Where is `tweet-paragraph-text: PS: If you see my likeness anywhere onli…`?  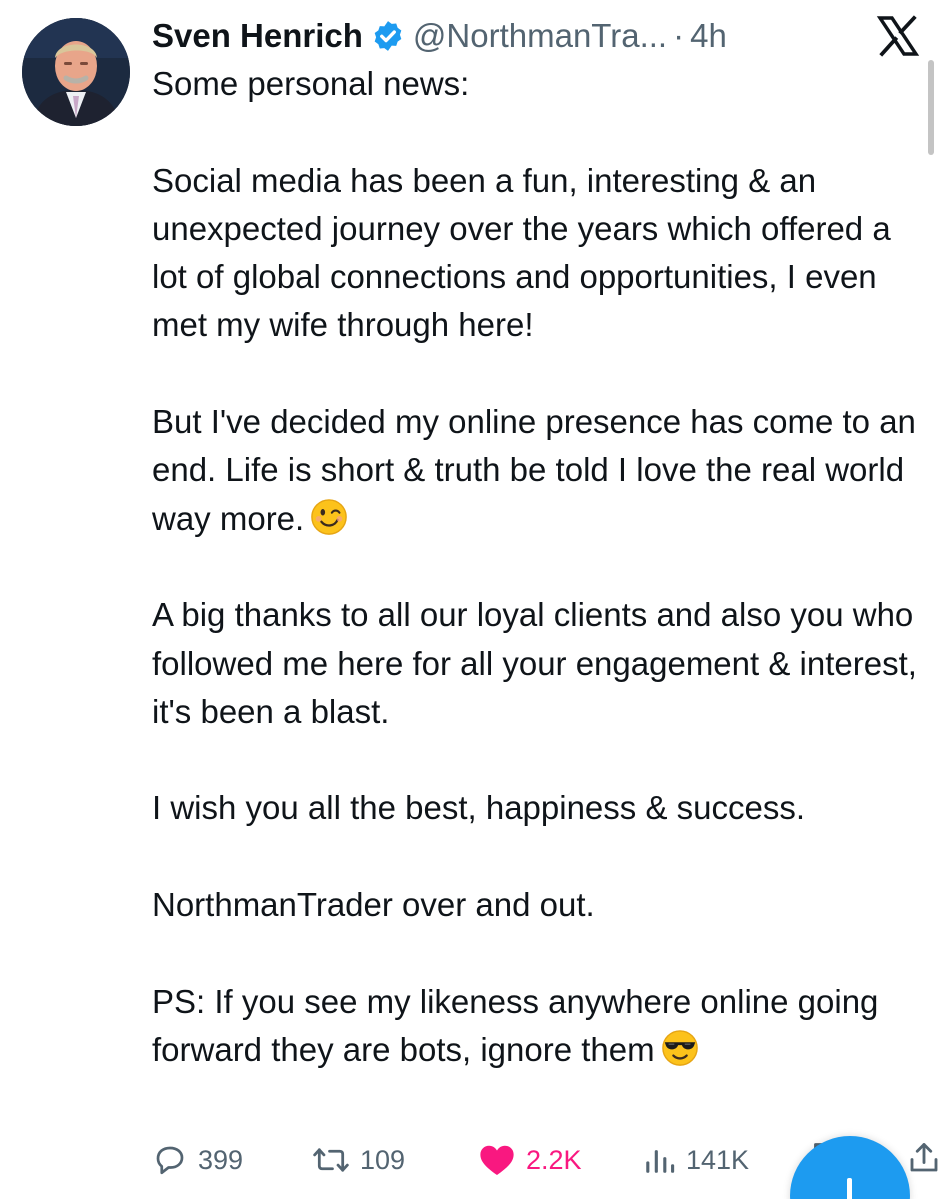 tweet-paragraph-text: PS: If you see my likeness anywhere onli… is located at coordinates (520, 1025).